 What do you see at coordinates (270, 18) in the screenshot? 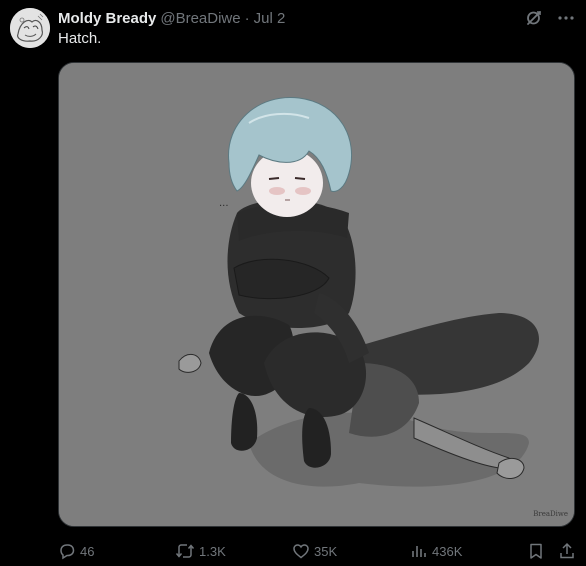
I see `post-date: Jul 2` at bounding box center [270, 18].